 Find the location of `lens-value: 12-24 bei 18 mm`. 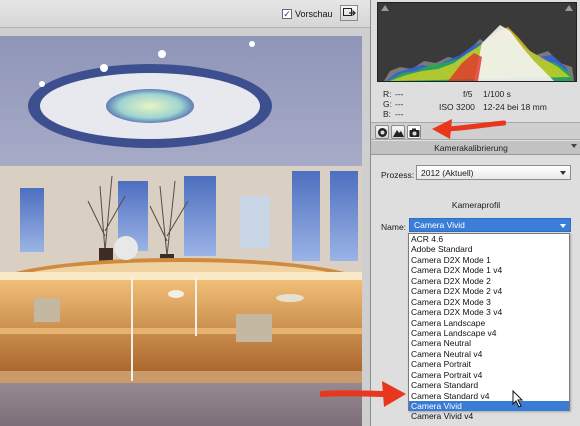

lens-value: 12-24 bei 18 mm is located at coordinates (515, 107).